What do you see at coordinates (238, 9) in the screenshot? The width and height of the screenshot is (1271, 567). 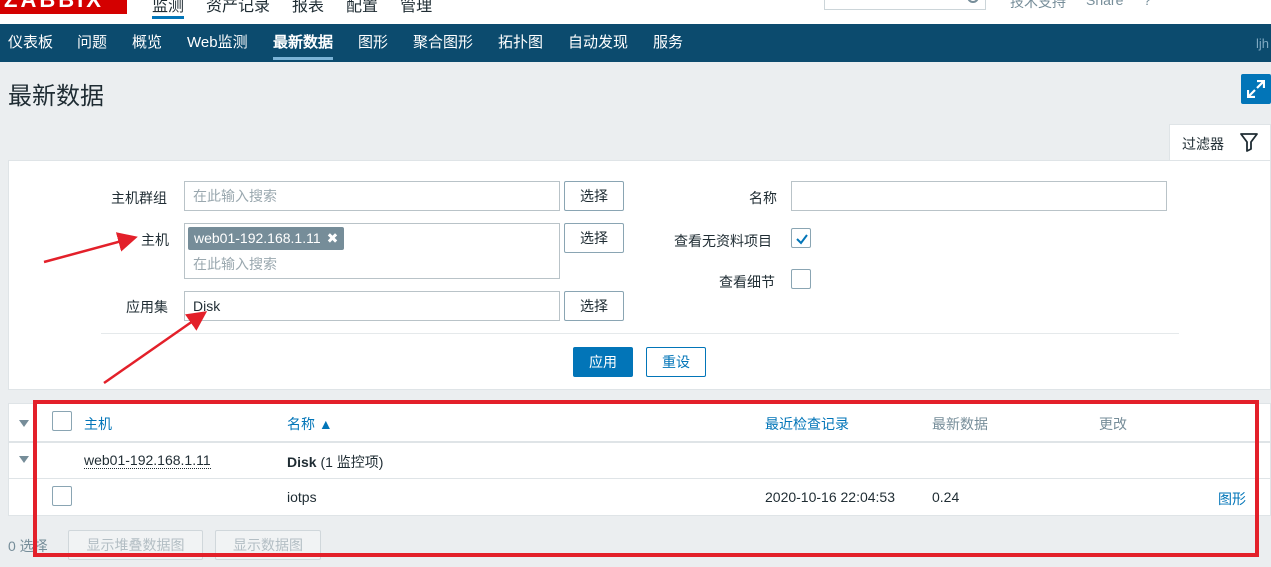 I see `topnav-inventory: 资产记录` at bounding box center [238, 9].